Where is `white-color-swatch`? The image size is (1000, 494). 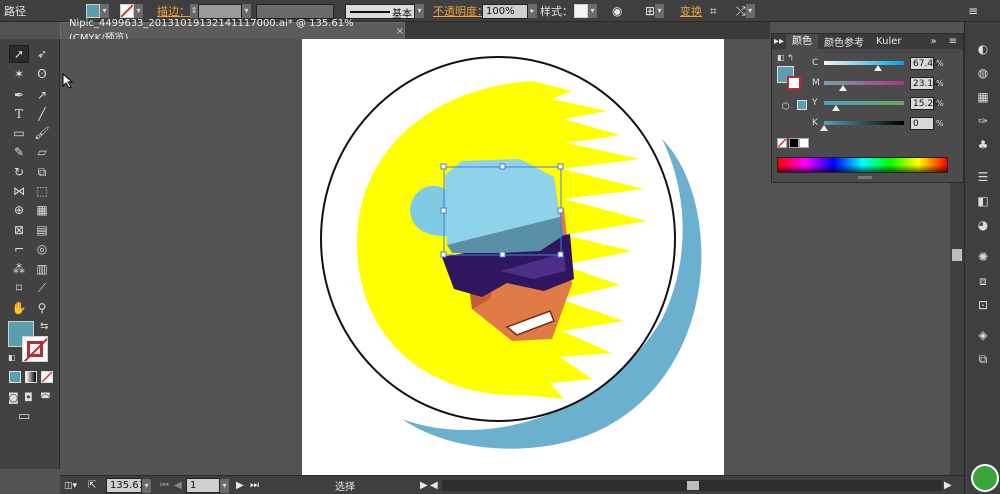
white-color-swatch is located at coordinates (804, 143).